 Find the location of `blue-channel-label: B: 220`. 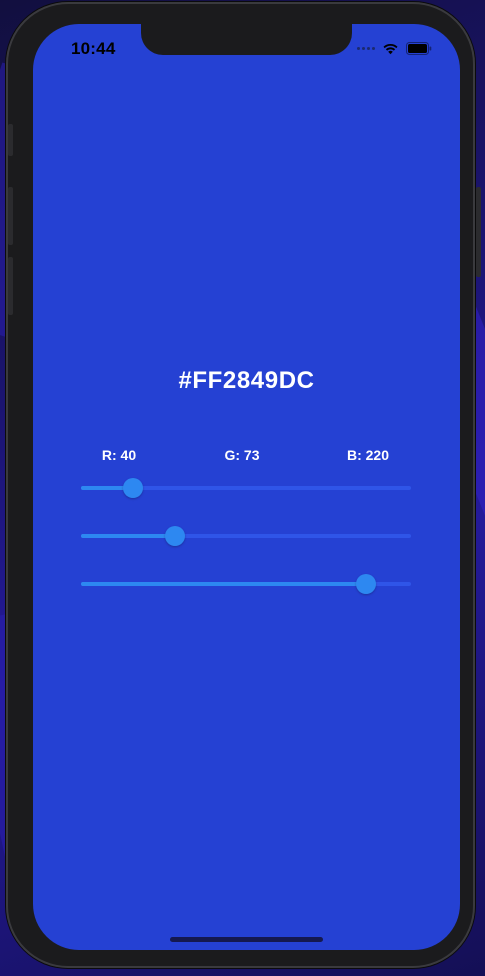

blue-channel-label: B: 220 is located at coordinates (368, 455).